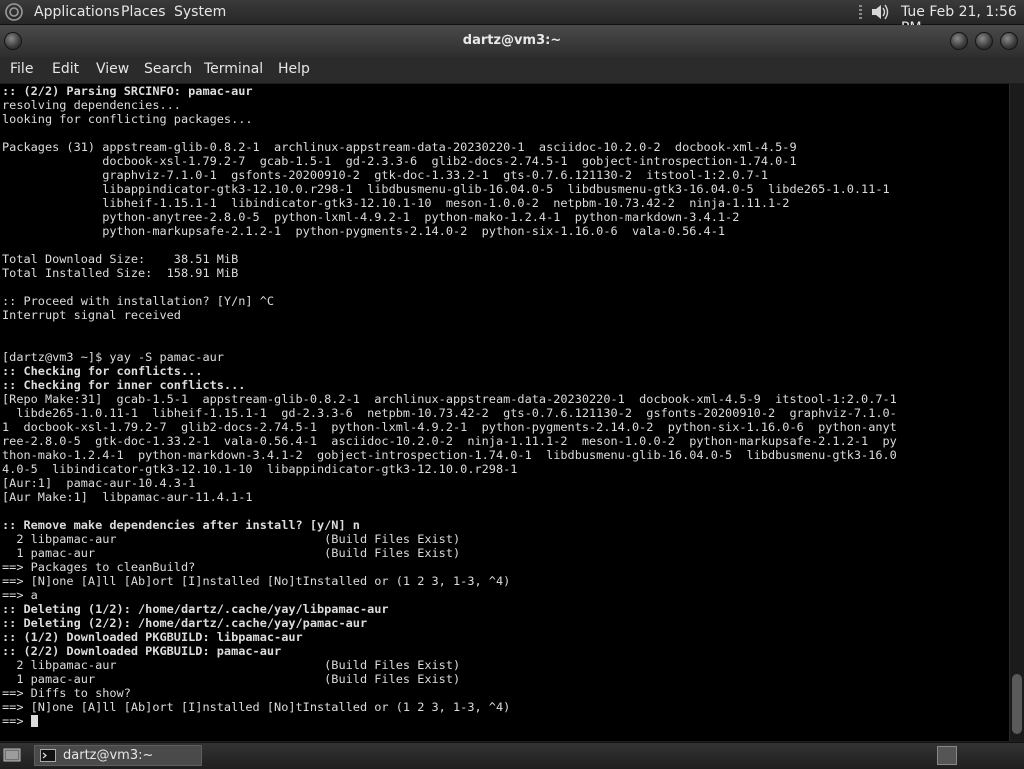  What do you see at coordinates (91, 315) in the screenshot?
I see `terminal-line: Interrupt signal received` at bounding box center [91, 315].